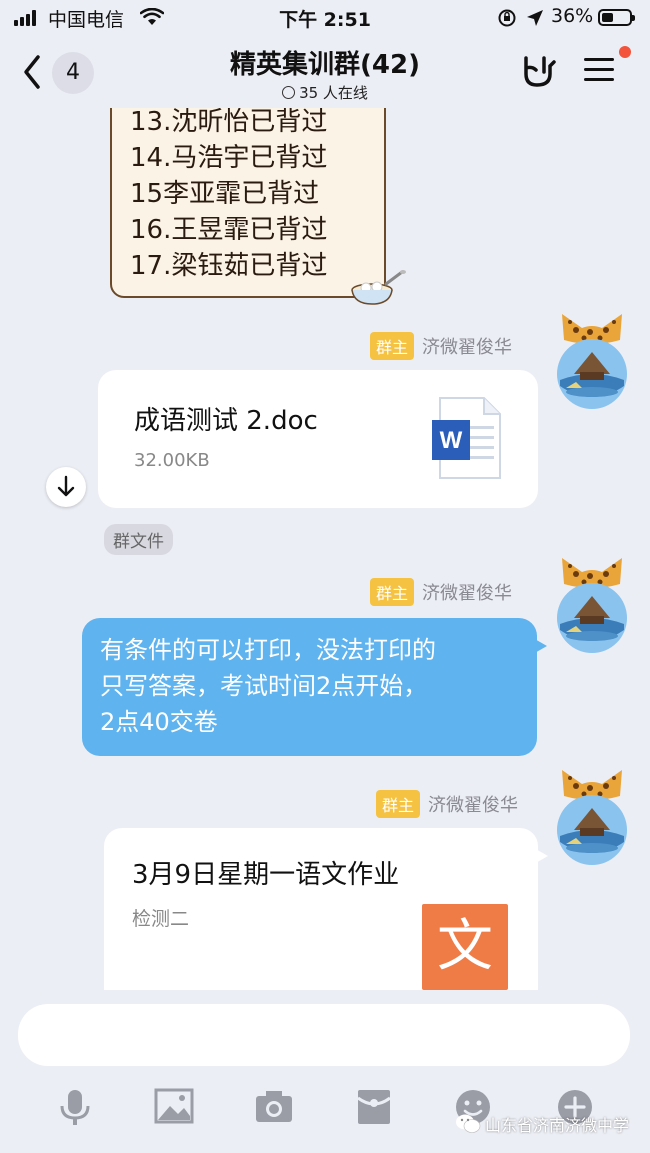 This screenshot has width=650, height=1153. I want to click on image-icon, so click(174, 1106).